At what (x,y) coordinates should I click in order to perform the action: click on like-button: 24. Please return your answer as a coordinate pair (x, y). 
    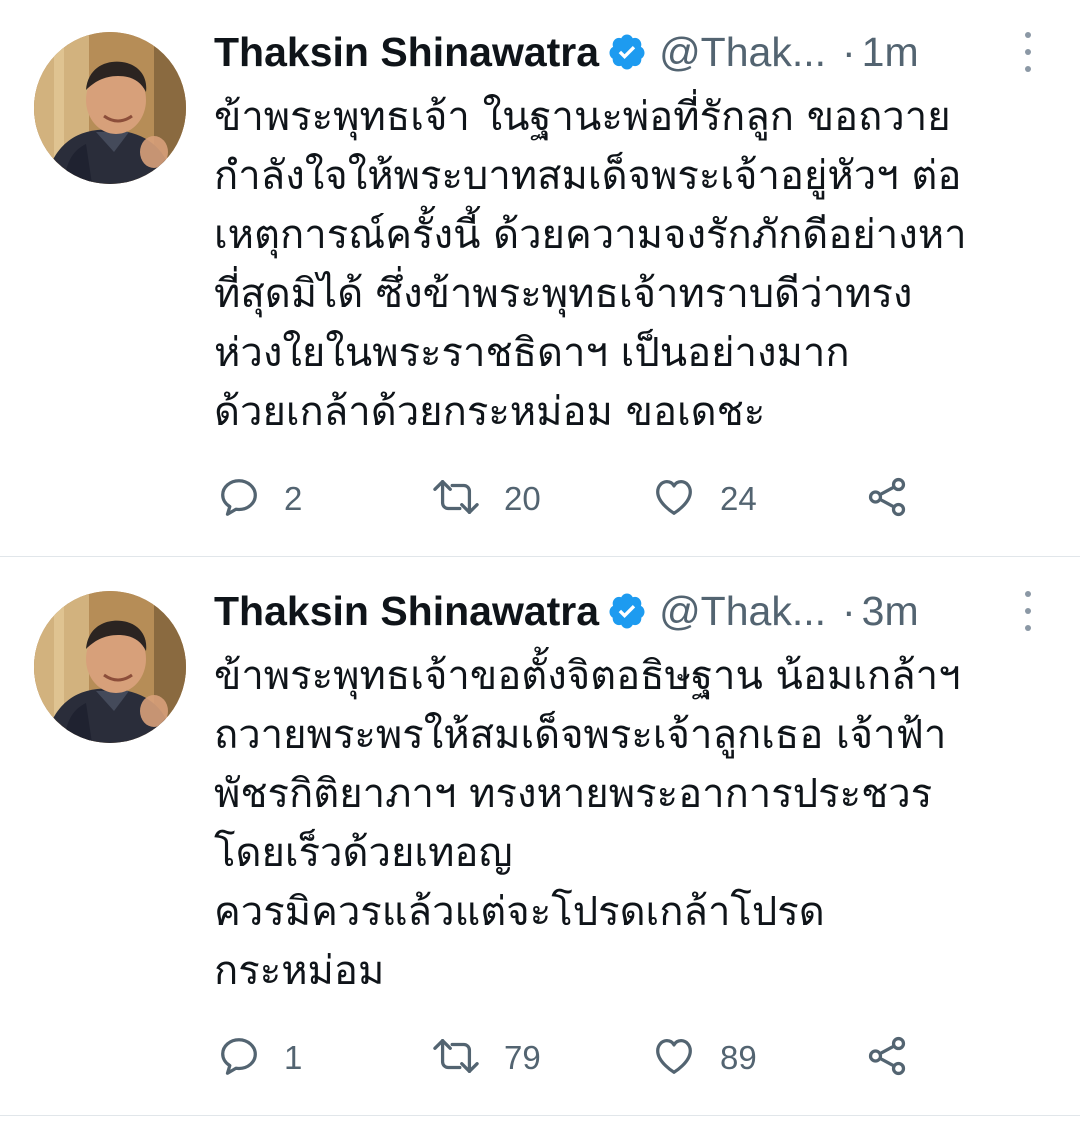
    Looking at the image, I should click on (703, 499).